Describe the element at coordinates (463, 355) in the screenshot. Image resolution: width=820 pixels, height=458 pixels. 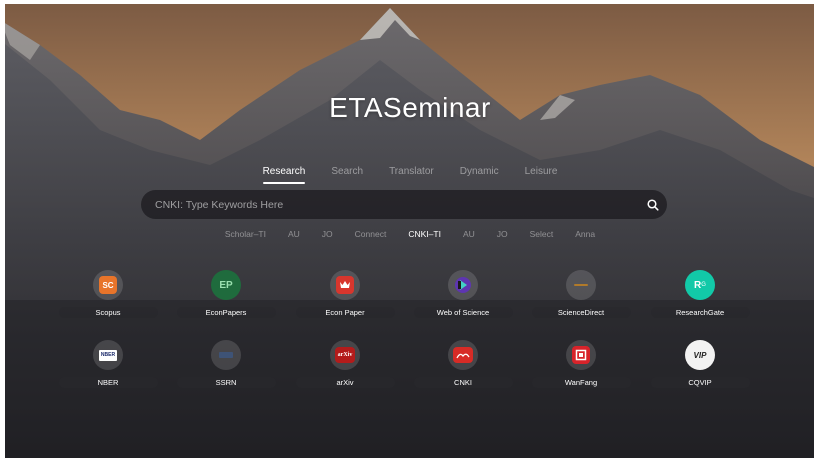
I see `cnki-icon` at that location.